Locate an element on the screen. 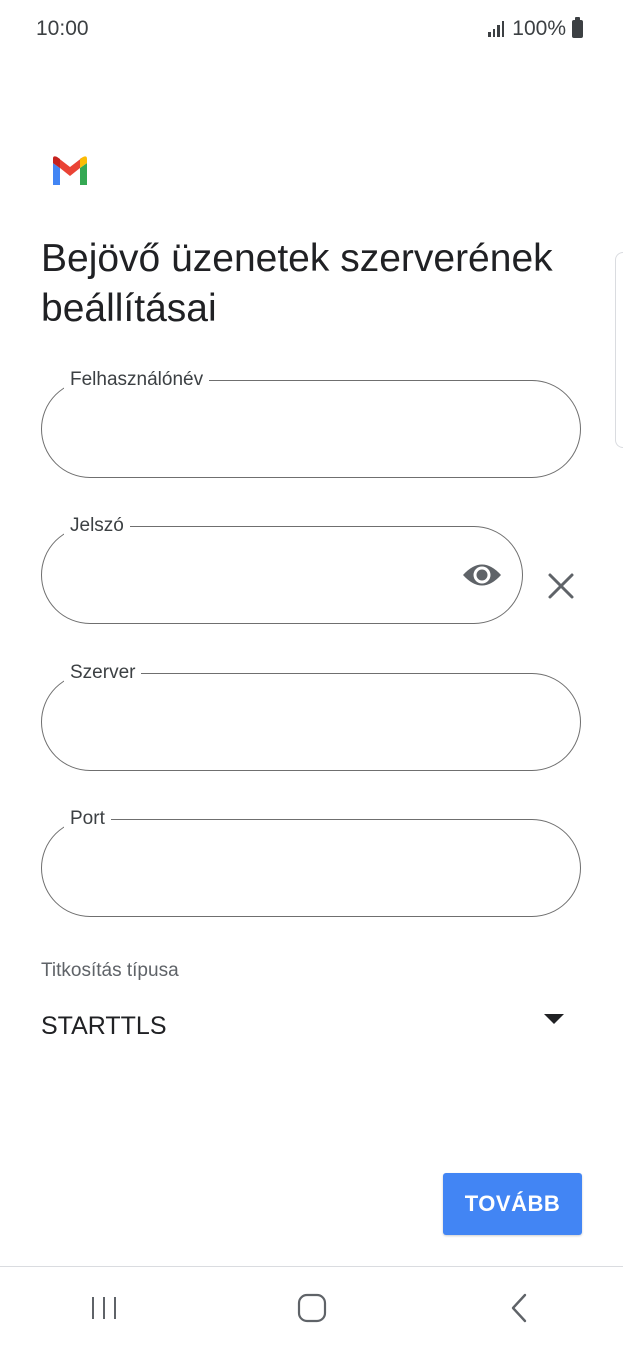 The height and width of the screenshot is (1349, 623). status-time: 10:00 is located at coordinates (62, 28).